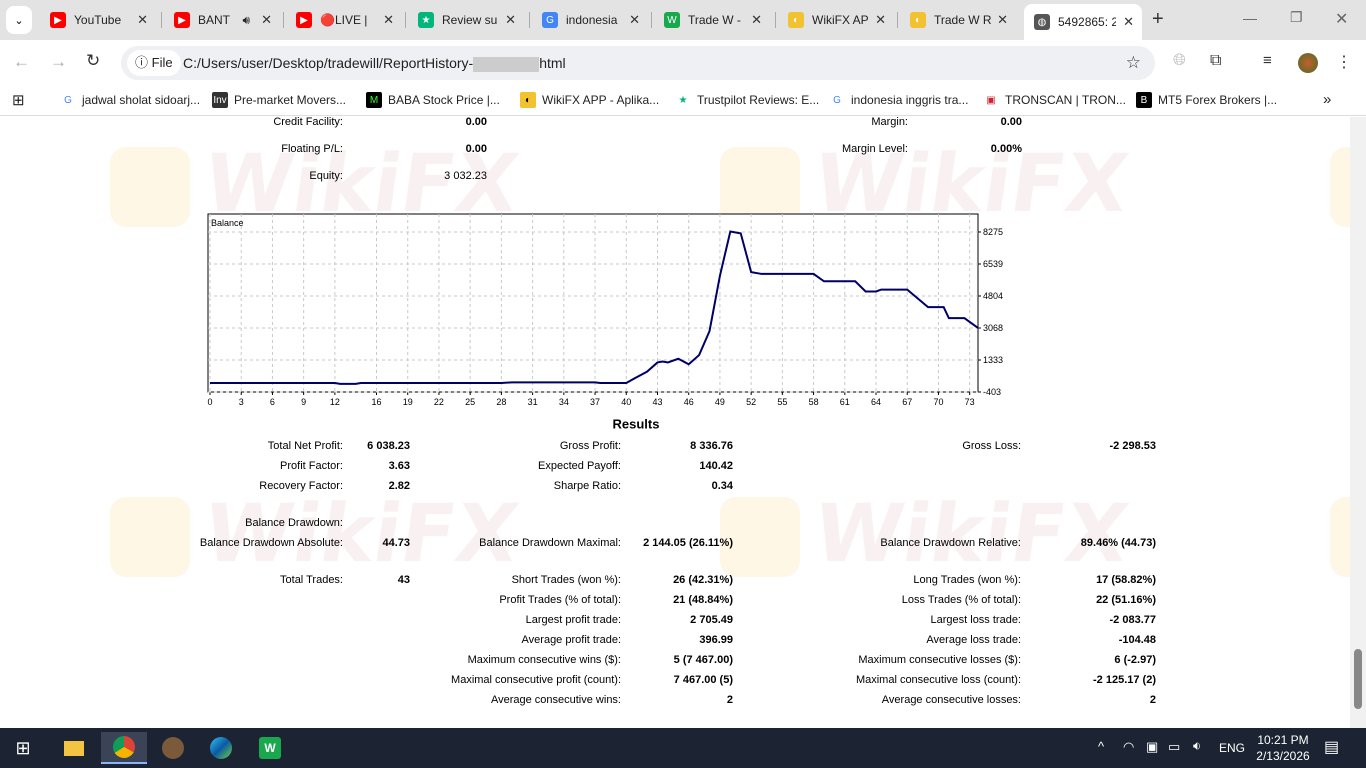 This screenshot has height=768, width=1366. I want to click on watermark-logo, so click(1340, 537).